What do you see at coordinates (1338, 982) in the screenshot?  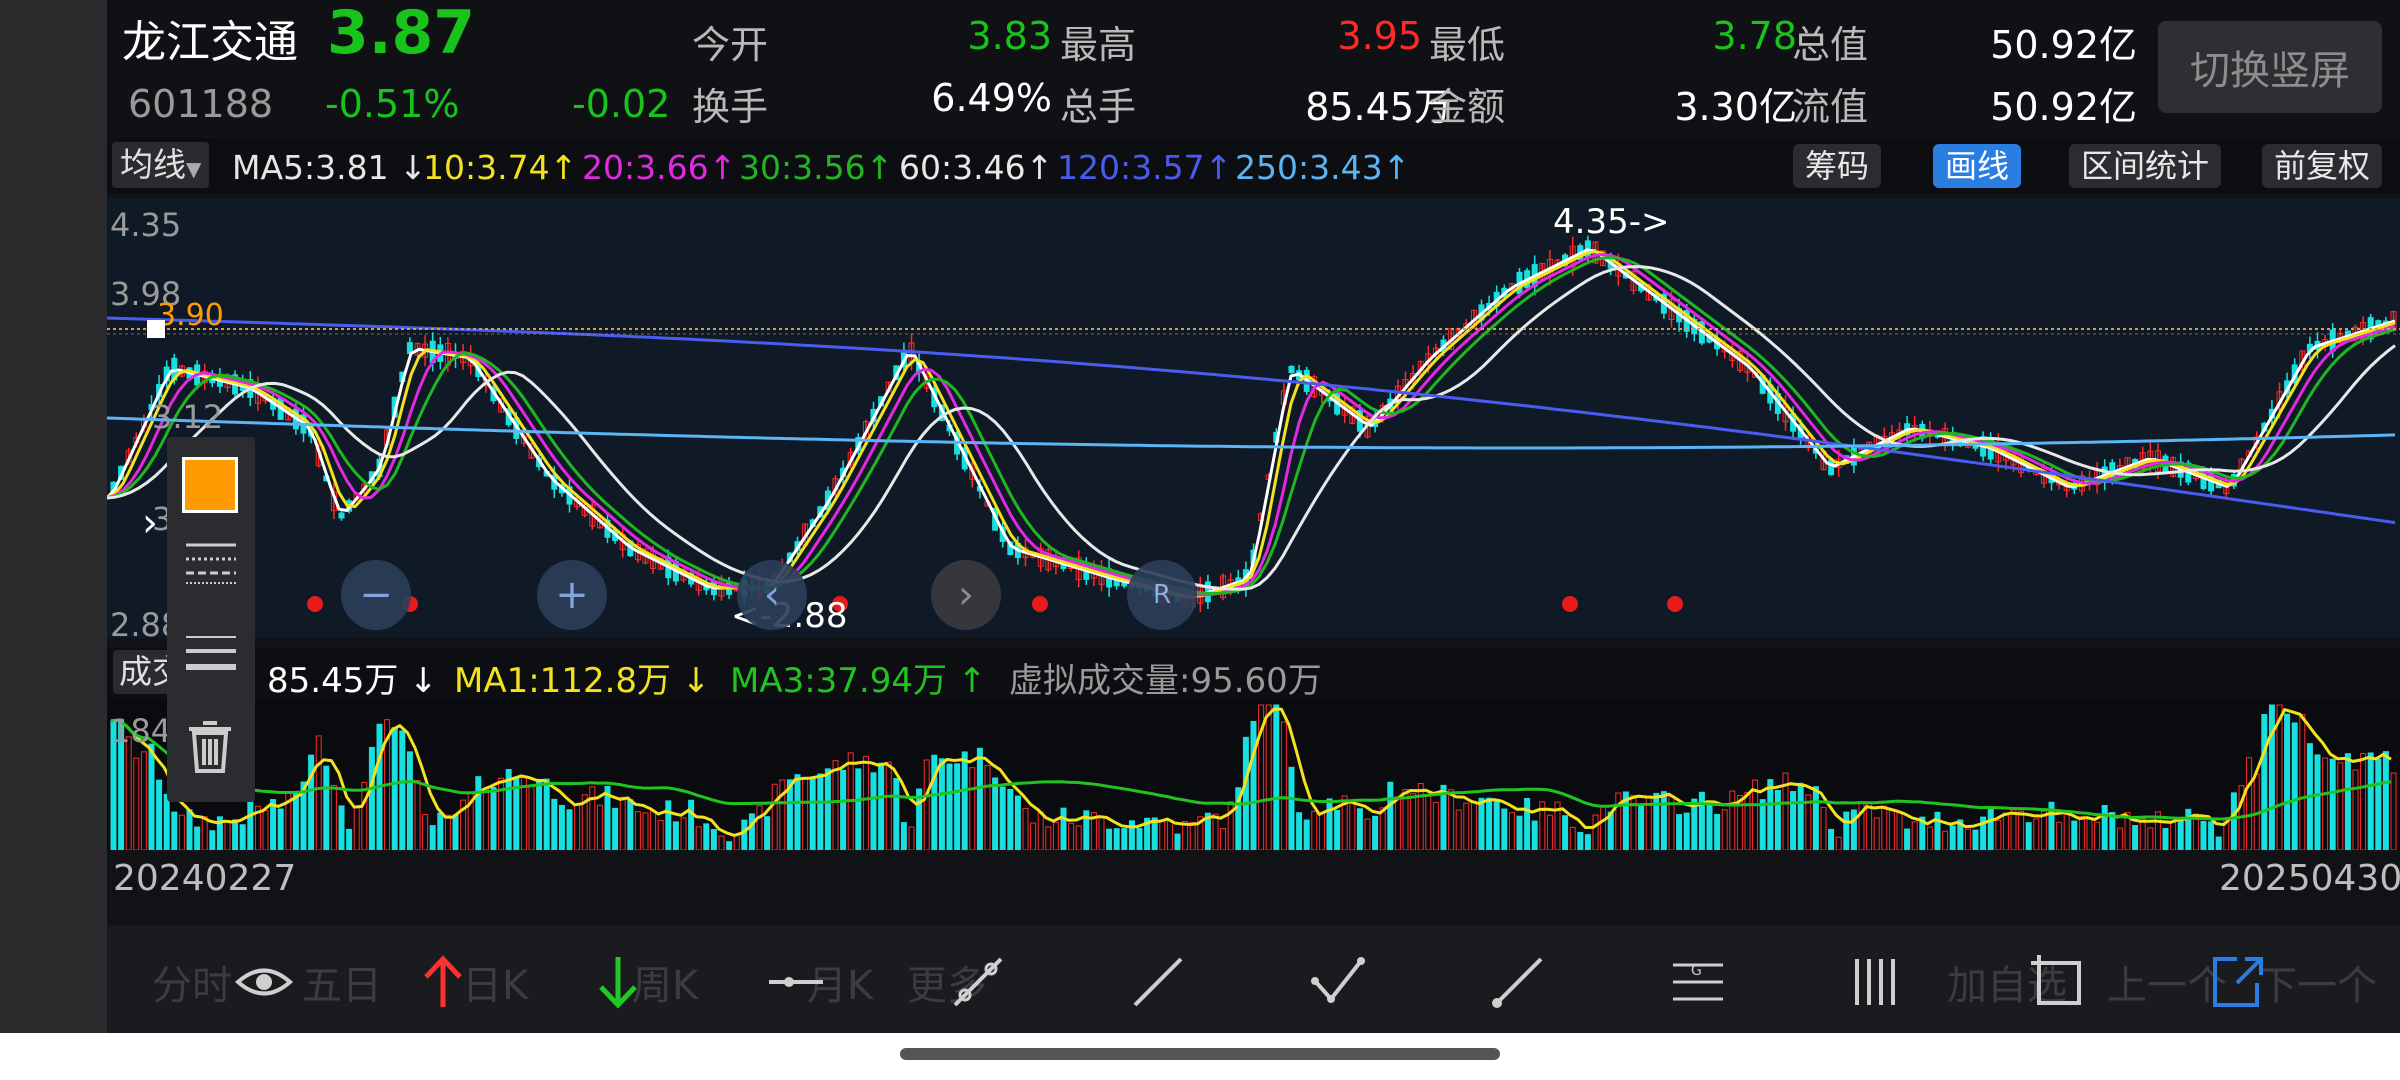 I see `polyline-icon` at bounding box center [1338, 982].